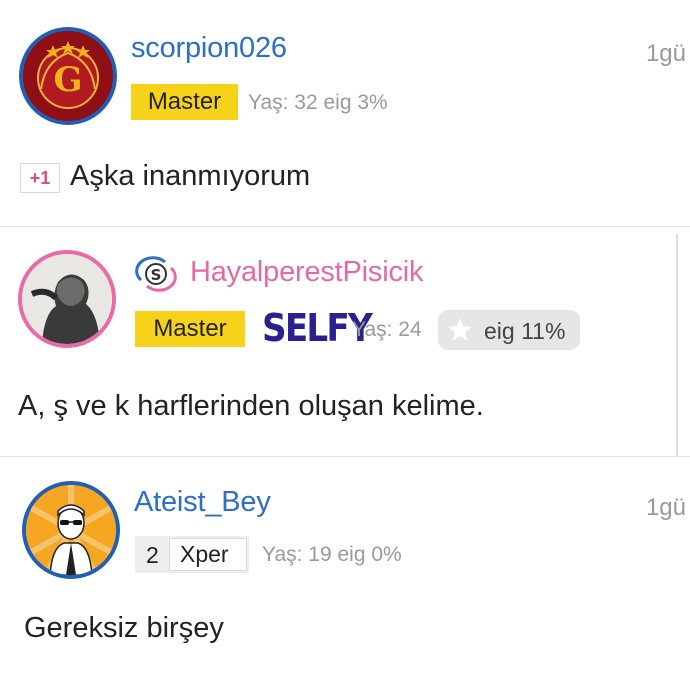  Describe the element at coordinates (251, 406) in the screenshot. I see `comment-text: A, ş ve k harflerinden oluşan kelime.` at that location.